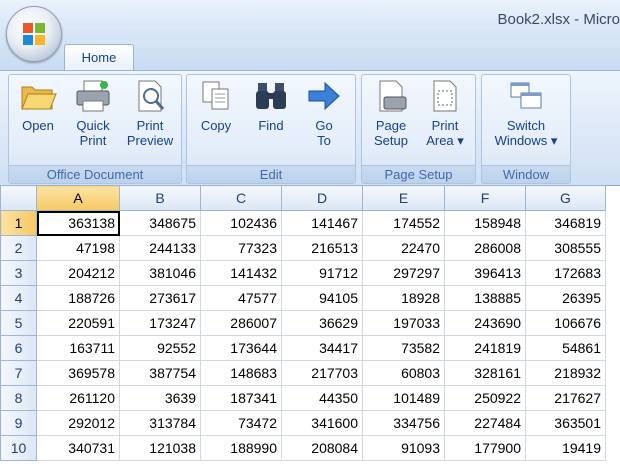 The image size is (620, 470). Describe the element at coordinates (18, 223) in the screenshot. I see `row-header-1: 1` at that location.